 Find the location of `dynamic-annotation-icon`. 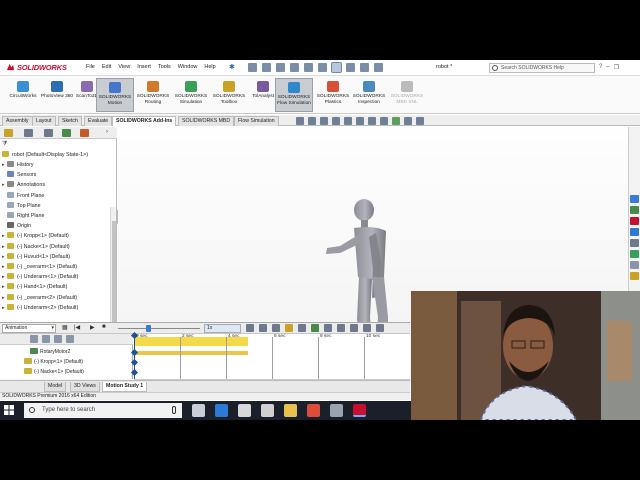

dynamic-annotation-icon is located at coordinates (348, 121).